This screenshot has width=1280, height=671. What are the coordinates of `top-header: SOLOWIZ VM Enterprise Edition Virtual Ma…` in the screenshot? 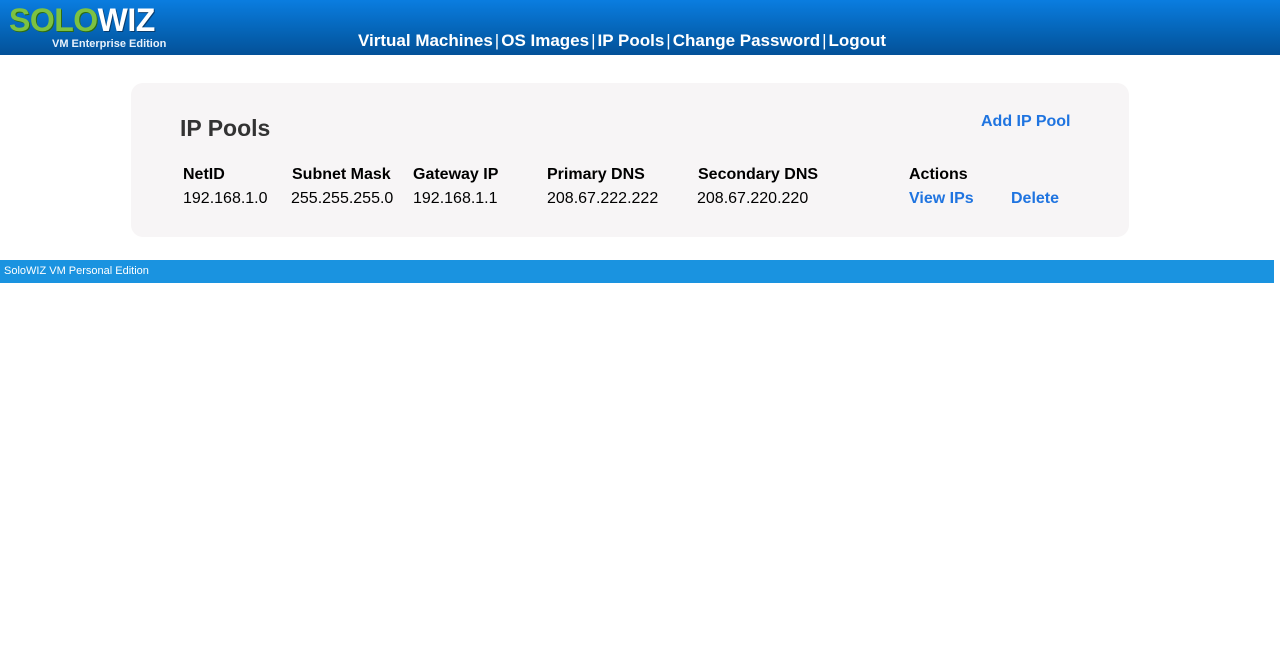 It's located at (640, 27).